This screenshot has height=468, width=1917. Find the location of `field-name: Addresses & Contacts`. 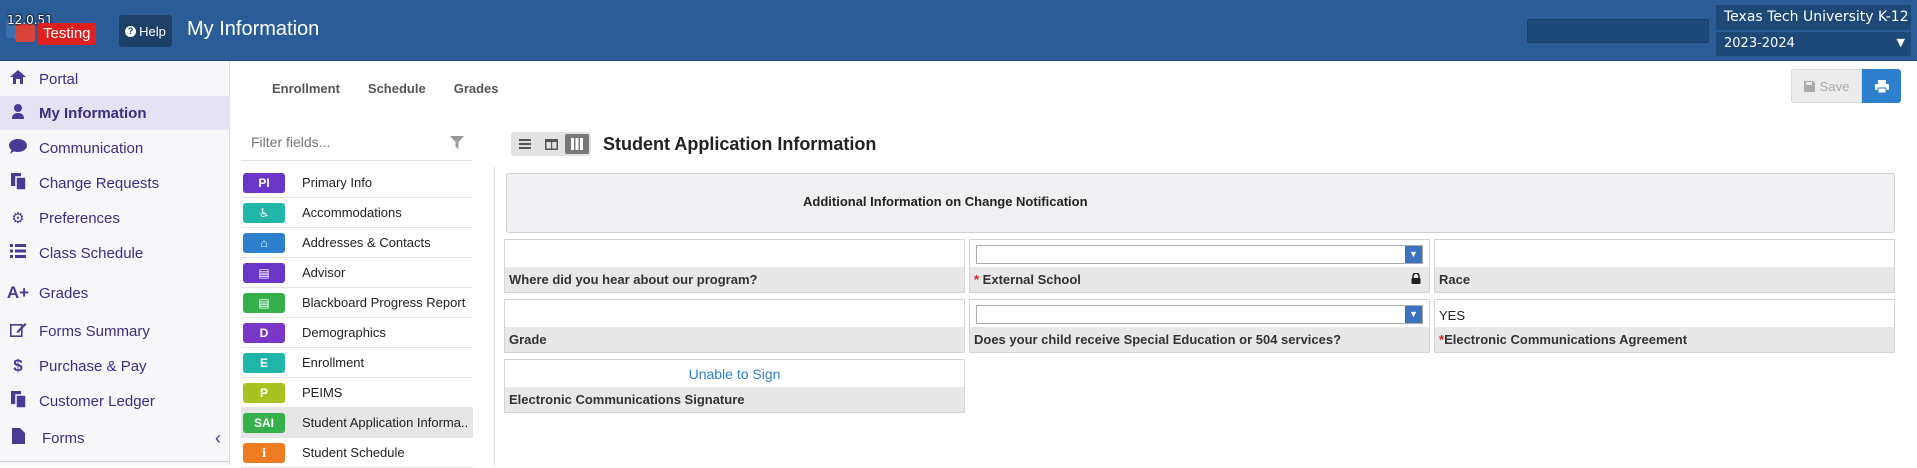

field-name: Addresses & Contacts is located at coordinates (366, 242).